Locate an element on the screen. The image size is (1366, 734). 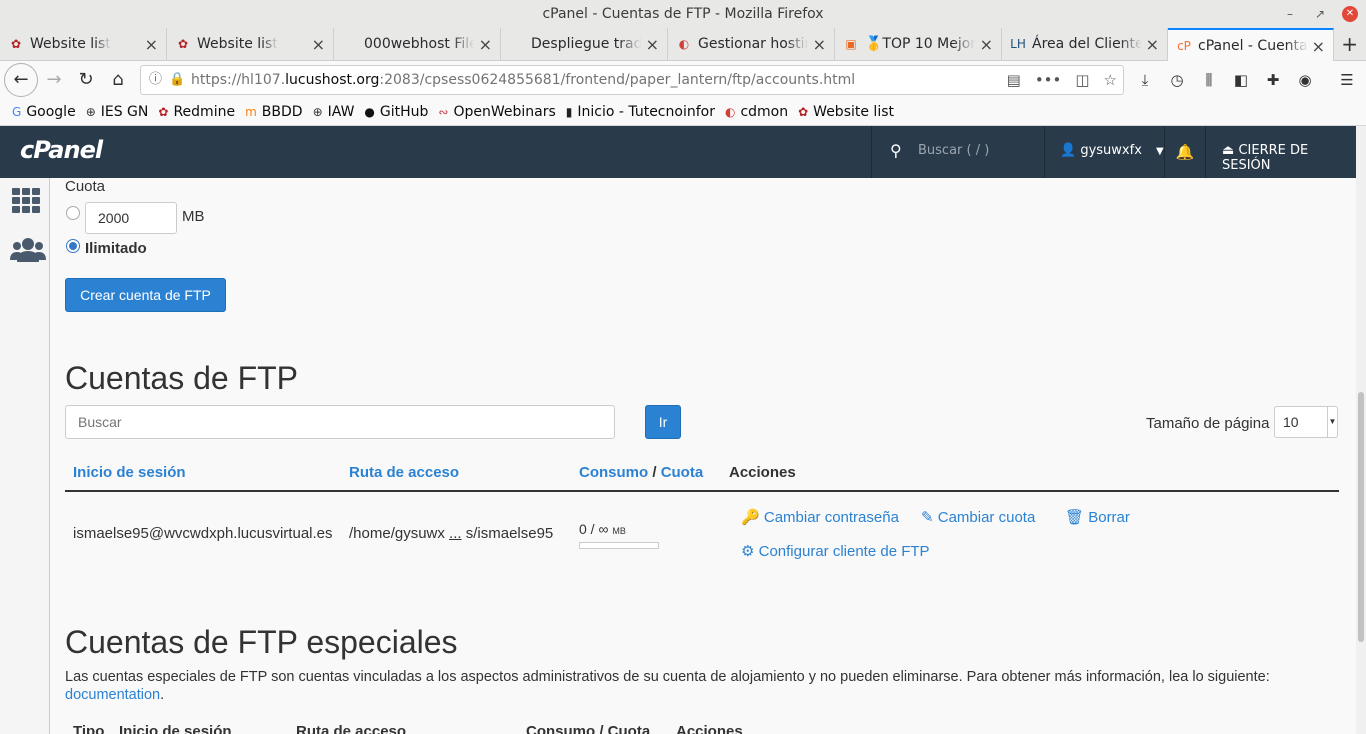
bookmark-item: ∾ OpenWebinars is located at coordinates (496, 112).